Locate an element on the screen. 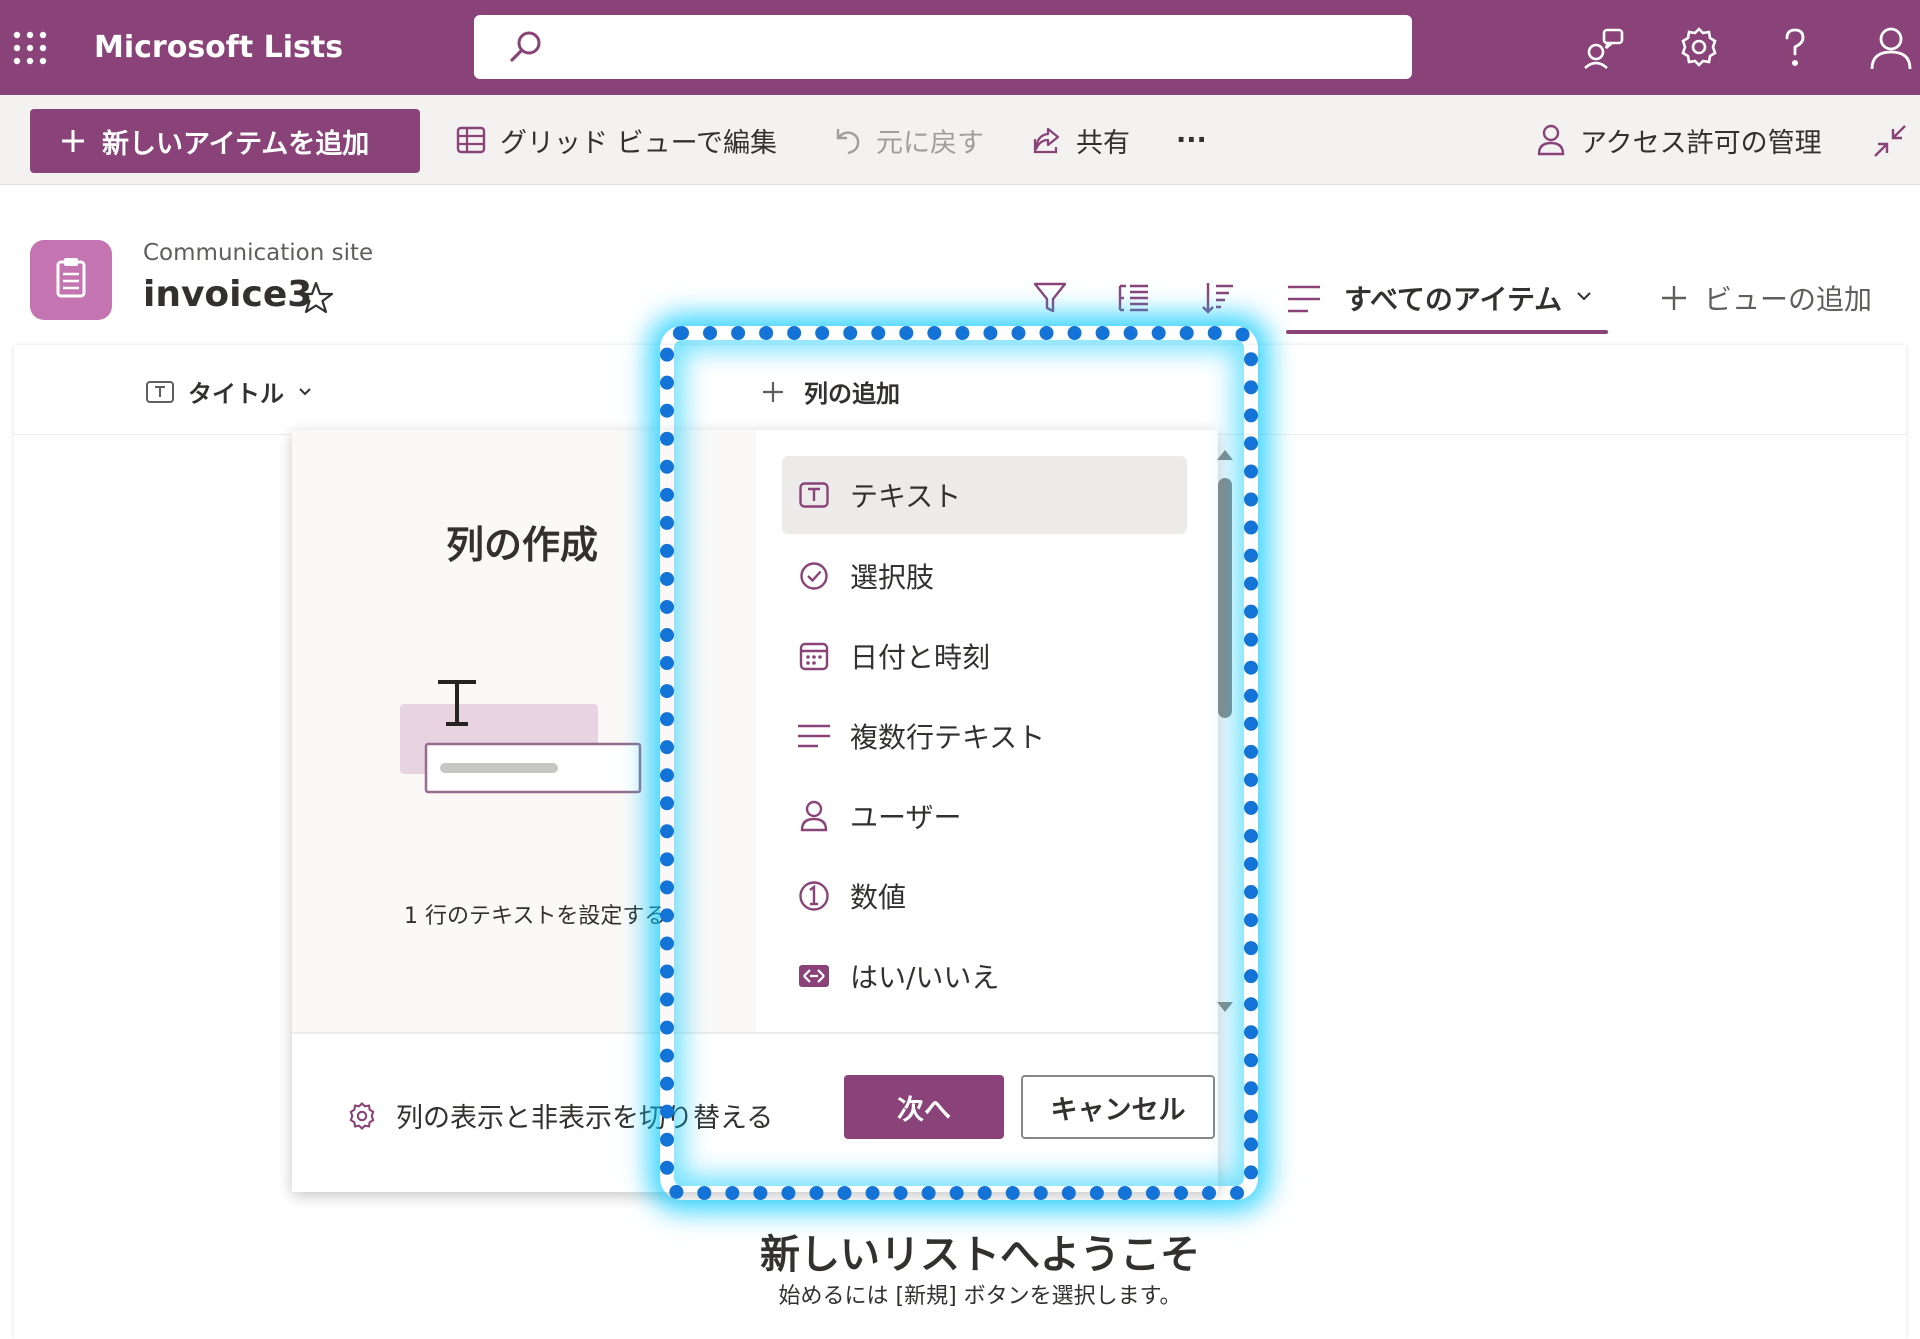  column-type-label: はい/いいえ is located at coordinates (925, 977).